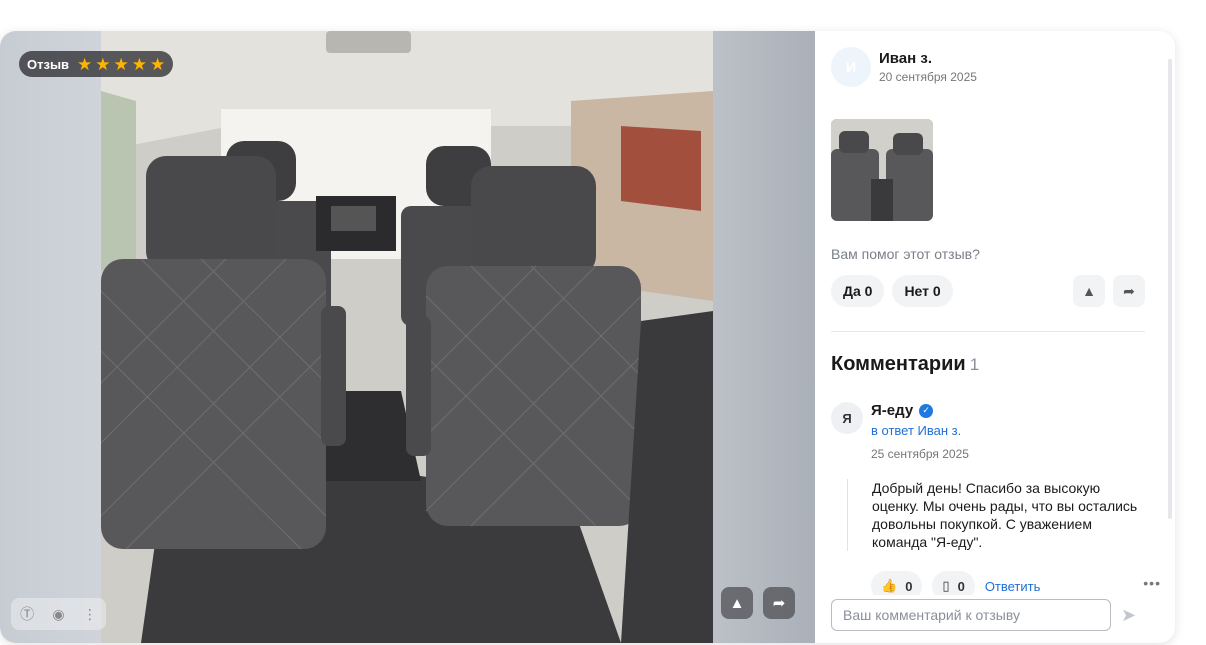 This screenshot has height=645, width=1206. Describe the element at coordinates (892, 410) in the screenshot. I see `comment-author-name: Я-еду` at that location.